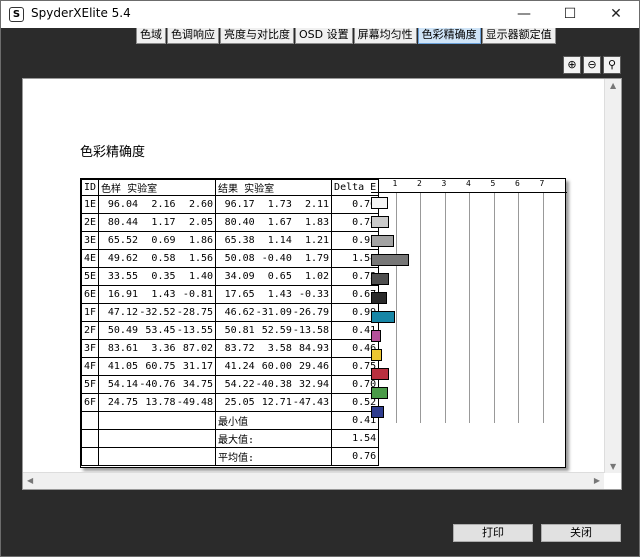 Image resolution: width=640 pixels, height=557 pixels. I want to click on table-row: 5E 33.55 0.35 1.40 34.09 0.65 1.02 0.73, so click(230, 276).